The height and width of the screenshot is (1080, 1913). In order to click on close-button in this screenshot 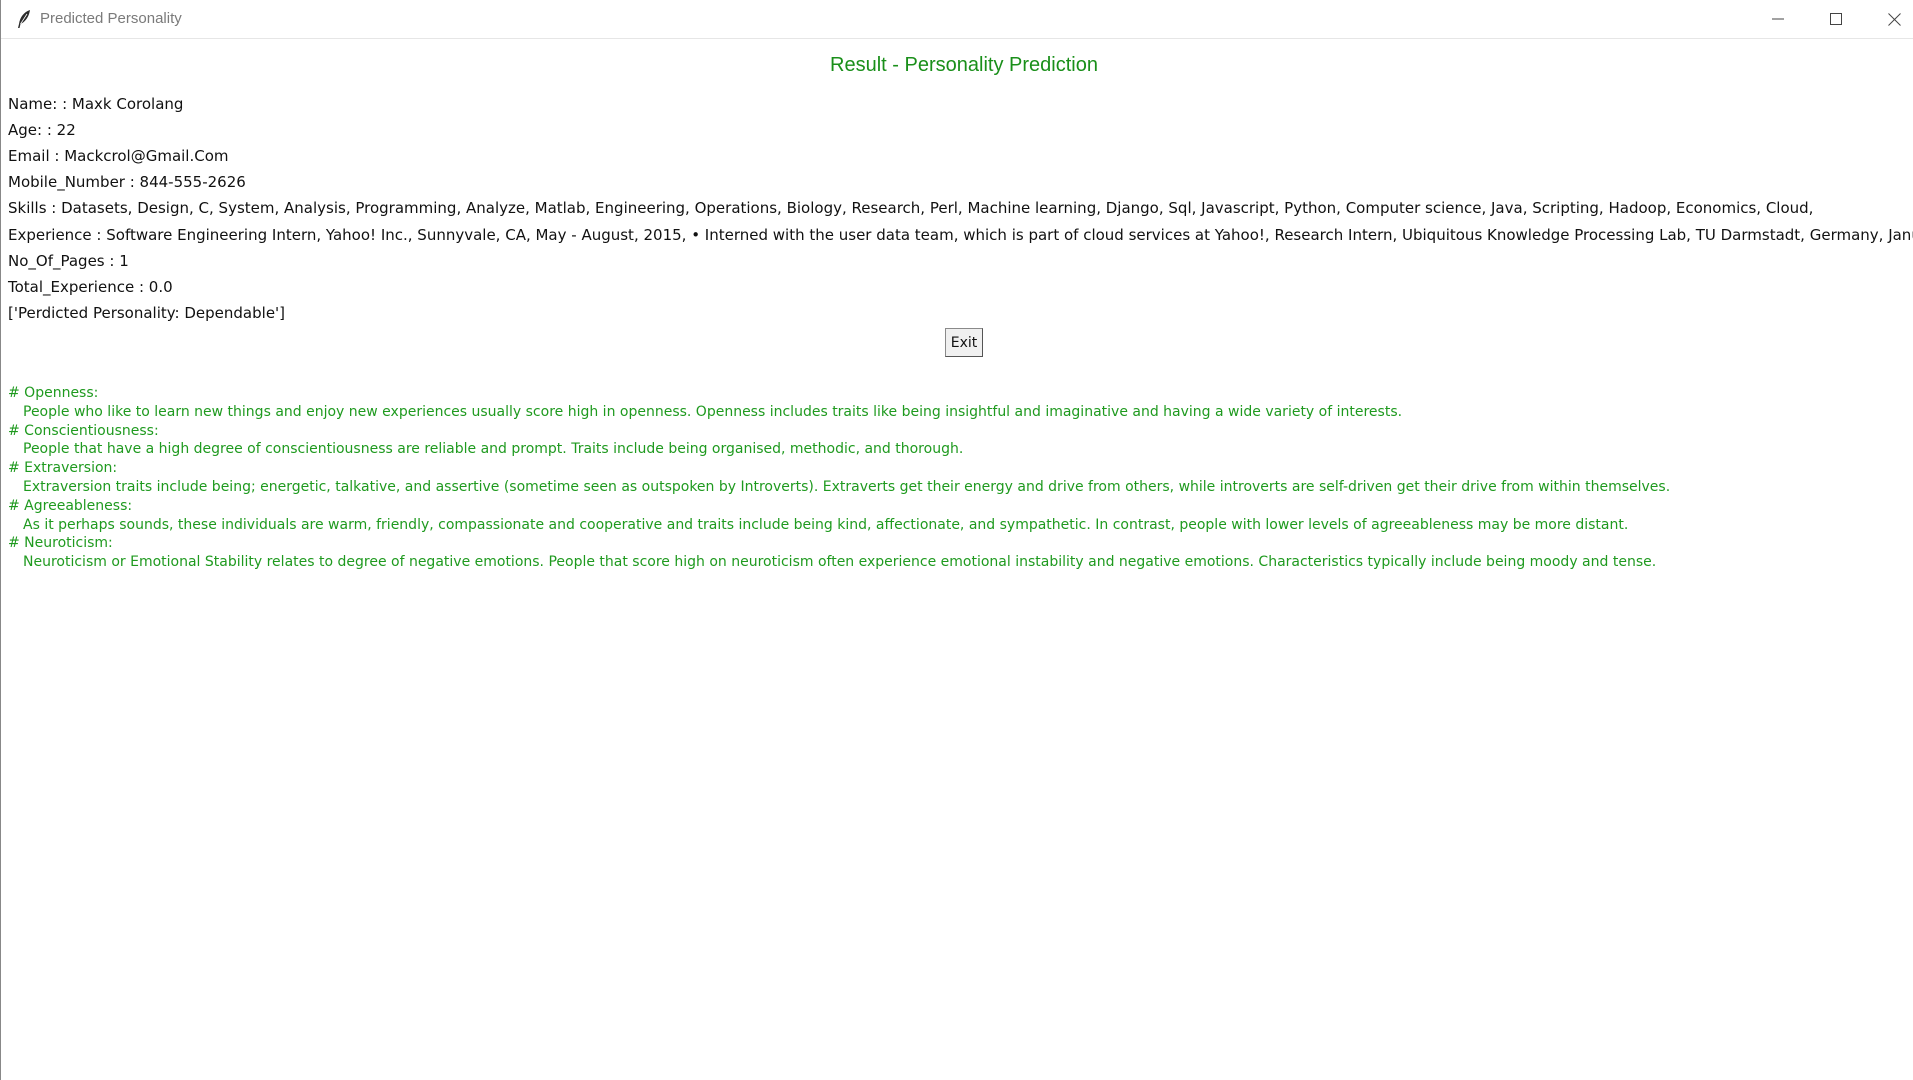, I will do `click(1889, 19)`.